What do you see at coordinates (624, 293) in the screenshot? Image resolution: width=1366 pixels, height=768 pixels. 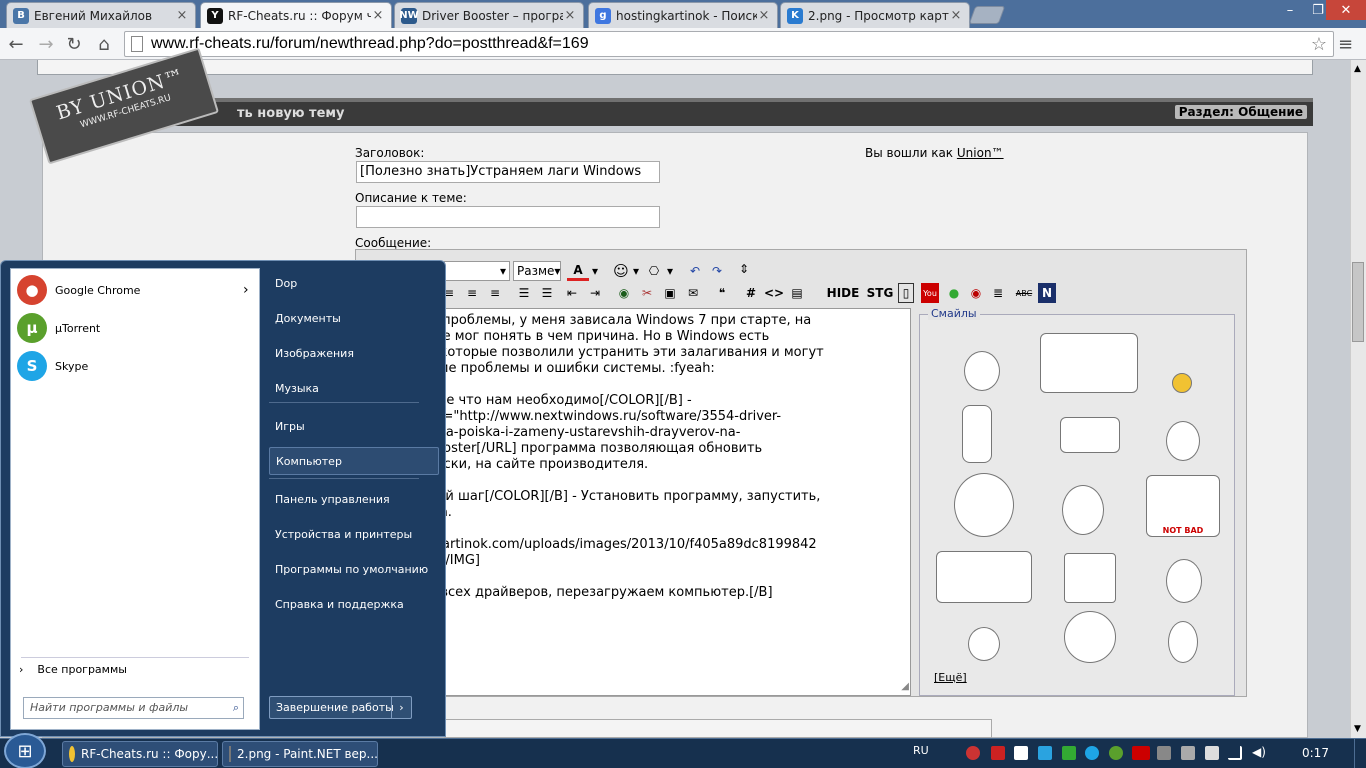 I see `link-icon: ◉` at bounding box center [624, 293].